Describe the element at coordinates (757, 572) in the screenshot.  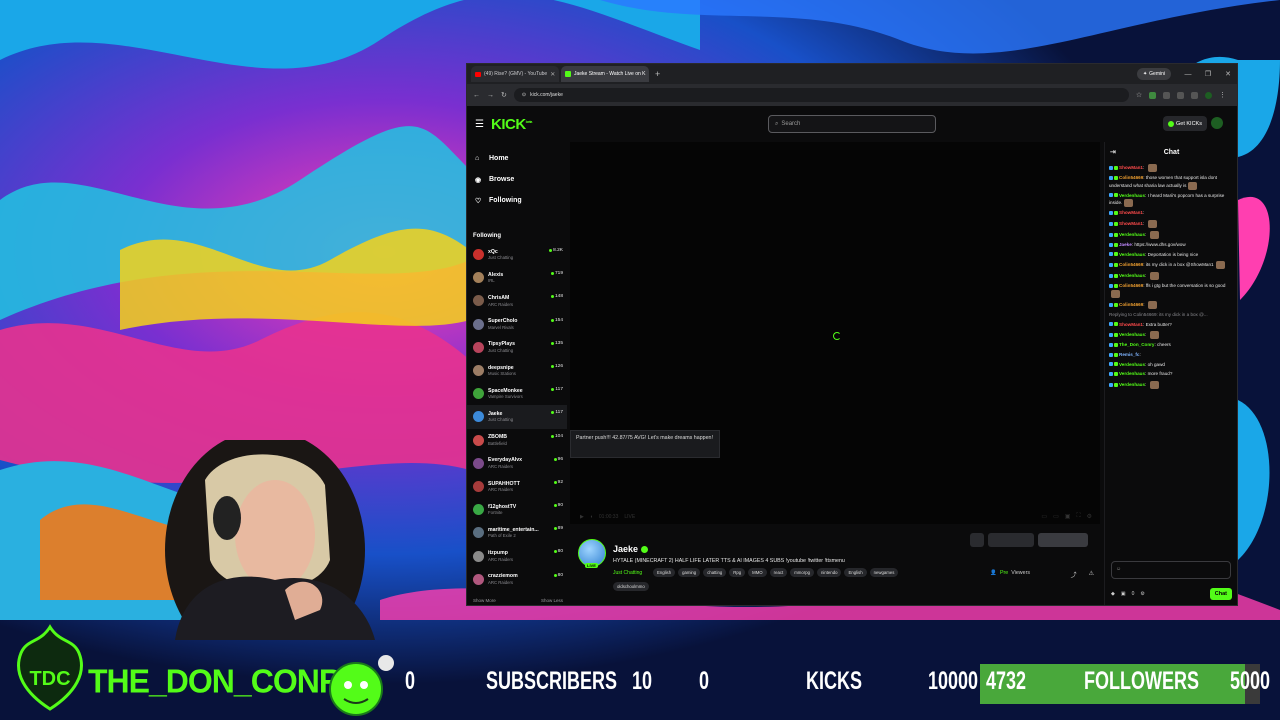
I see `tag: MMO` at that location.